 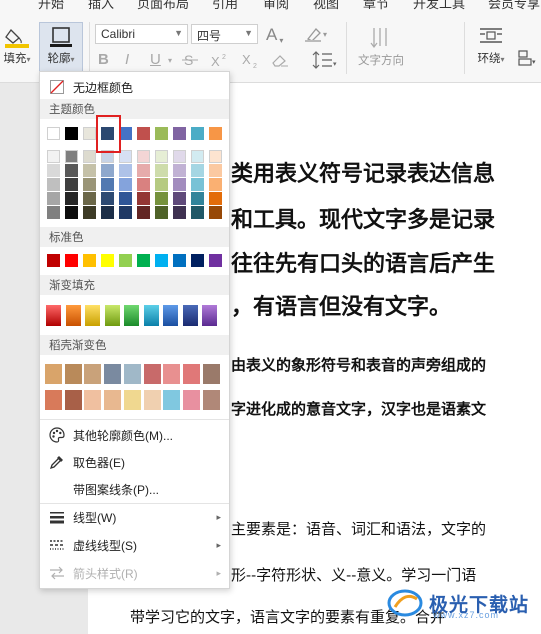 What do you see at coordinates (51, 5) in the screenshot?
I see `tab-home: 开始` at bounding box center [51, 5].